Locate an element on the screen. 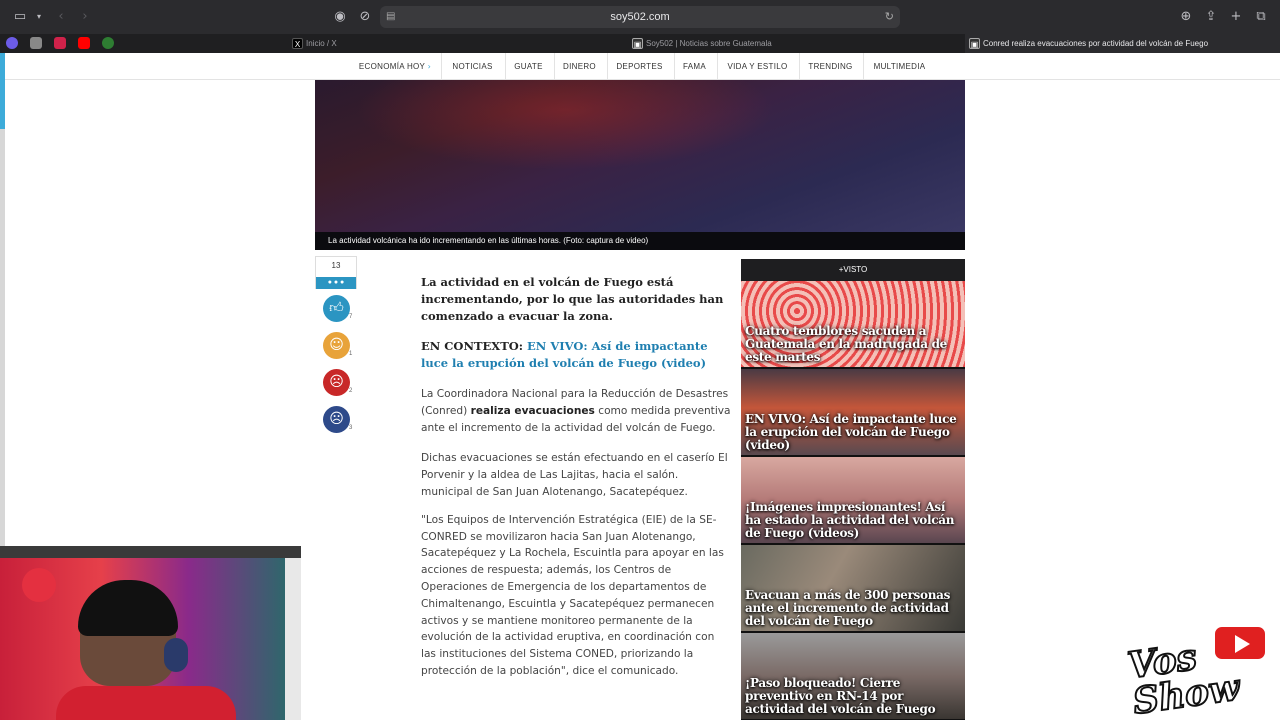 The image size is (1280, 723). angry-count: 2 is located at coordinates (351, 391).